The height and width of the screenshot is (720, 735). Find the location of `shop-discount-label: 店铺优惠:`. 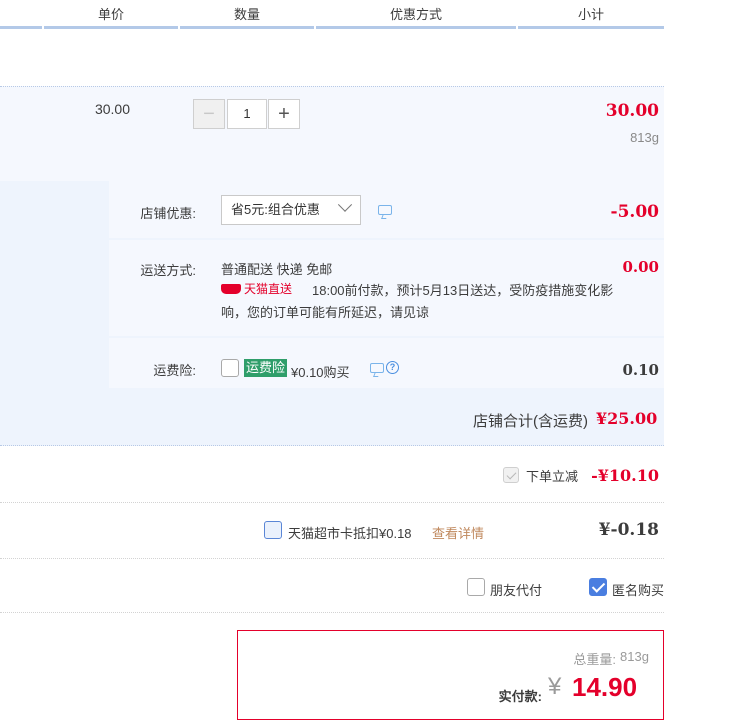

shop-discount-label: 店铺优惠: is located at coordinates (168, 213).